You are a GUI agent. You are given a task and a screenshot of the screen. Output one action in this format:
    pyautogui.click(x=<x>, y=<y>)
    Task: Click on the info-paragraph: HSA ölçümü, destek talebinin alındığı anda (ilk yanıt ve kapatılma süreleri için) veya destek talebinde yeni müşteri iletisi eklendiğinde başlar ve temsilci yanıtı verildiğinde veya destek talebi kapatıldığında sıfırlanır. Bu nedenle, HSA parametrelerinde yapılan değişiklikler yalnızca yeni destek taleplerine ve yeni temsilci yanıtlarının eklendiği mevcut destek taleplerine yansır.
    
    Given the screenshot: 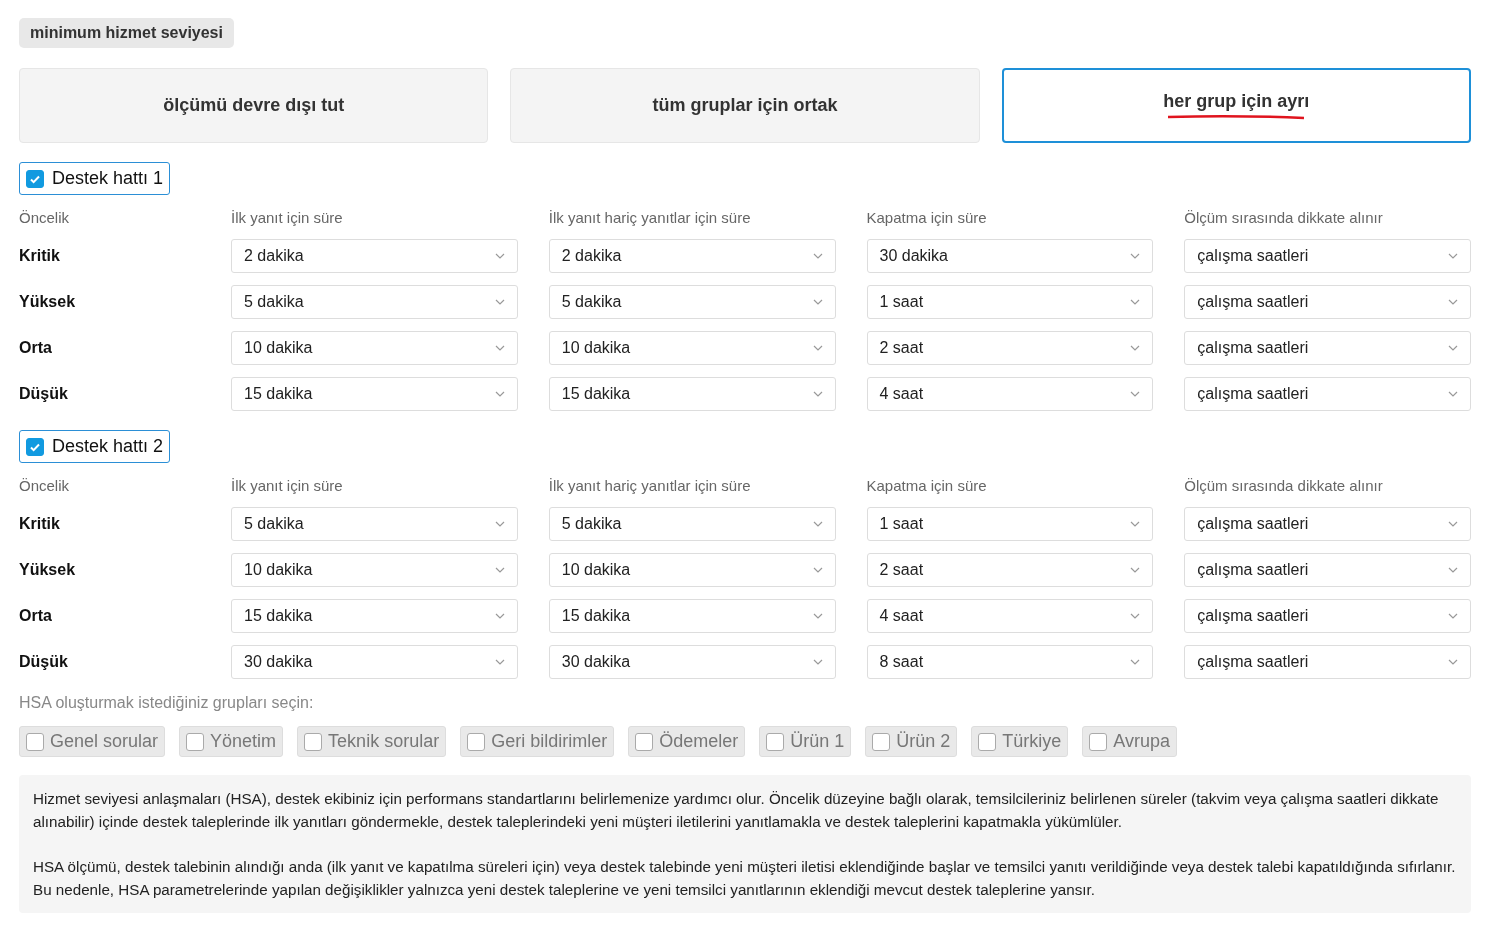 What is the action you would take?
    pyautogui.click(x=745, y=878)
    